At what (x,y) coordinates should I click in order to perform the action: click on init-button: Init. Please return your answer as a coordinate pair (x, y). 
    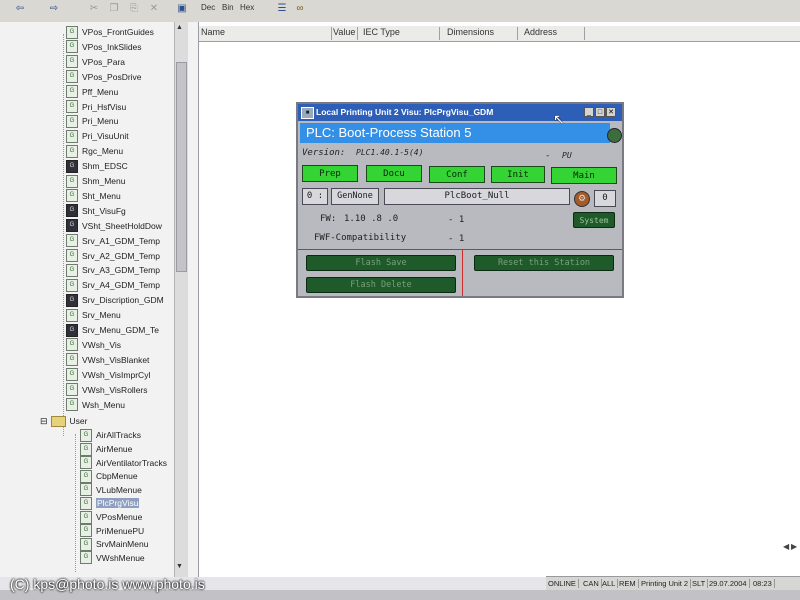
    Looking at the image, I should click on (518, 174).